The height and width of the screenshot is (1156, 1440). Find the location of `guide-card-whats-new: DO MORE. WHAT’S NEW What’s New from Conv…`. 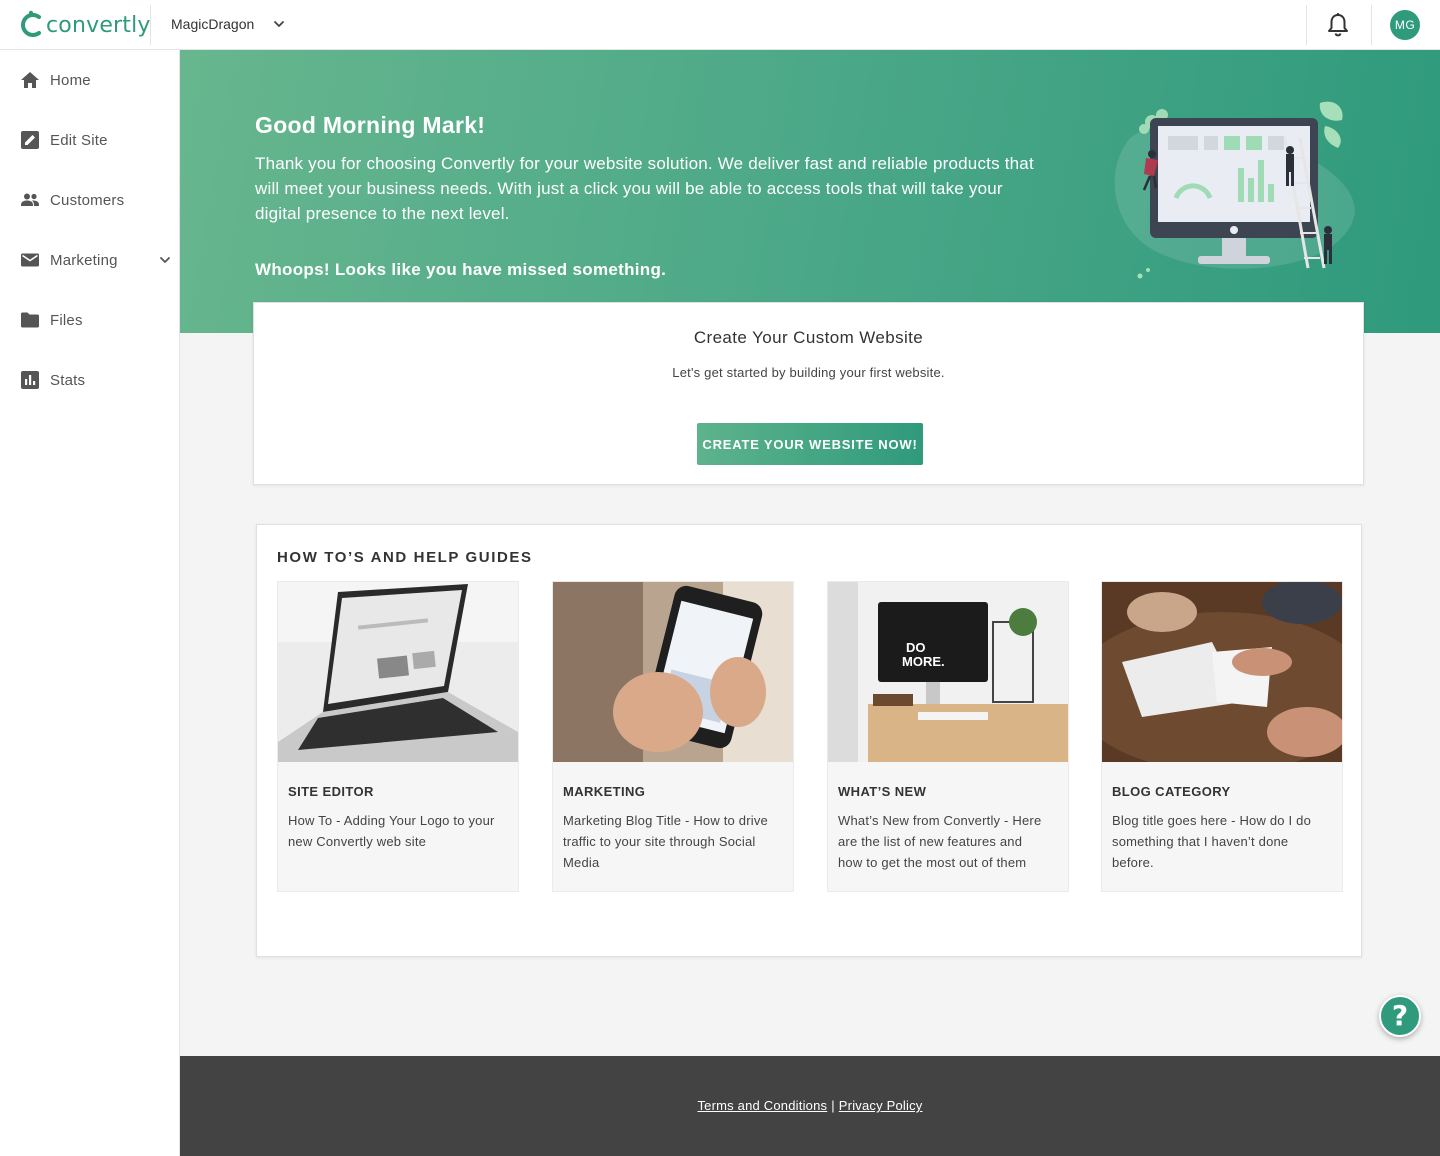

guide-card-whats-new: DO MORE. WHAT’S NEW What’s New from Conv… is located at coordinates (948, 736).